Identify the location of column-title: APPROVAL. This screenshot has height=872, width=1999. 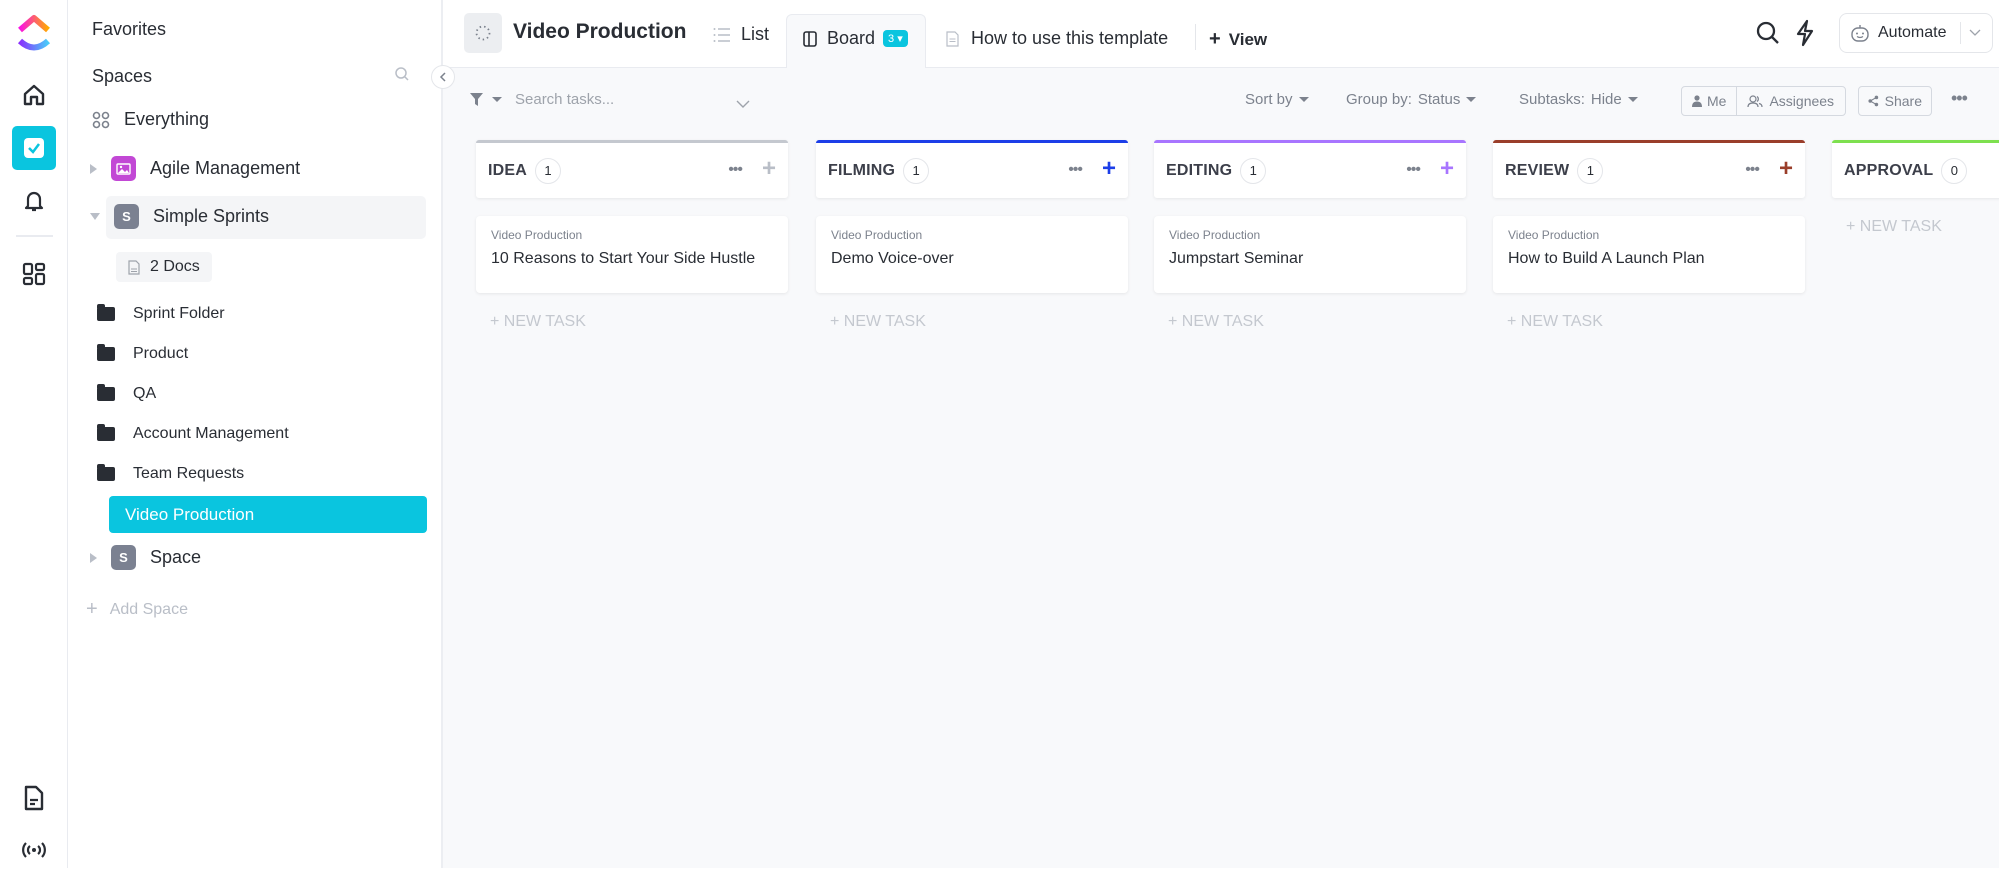
(1889, 170).